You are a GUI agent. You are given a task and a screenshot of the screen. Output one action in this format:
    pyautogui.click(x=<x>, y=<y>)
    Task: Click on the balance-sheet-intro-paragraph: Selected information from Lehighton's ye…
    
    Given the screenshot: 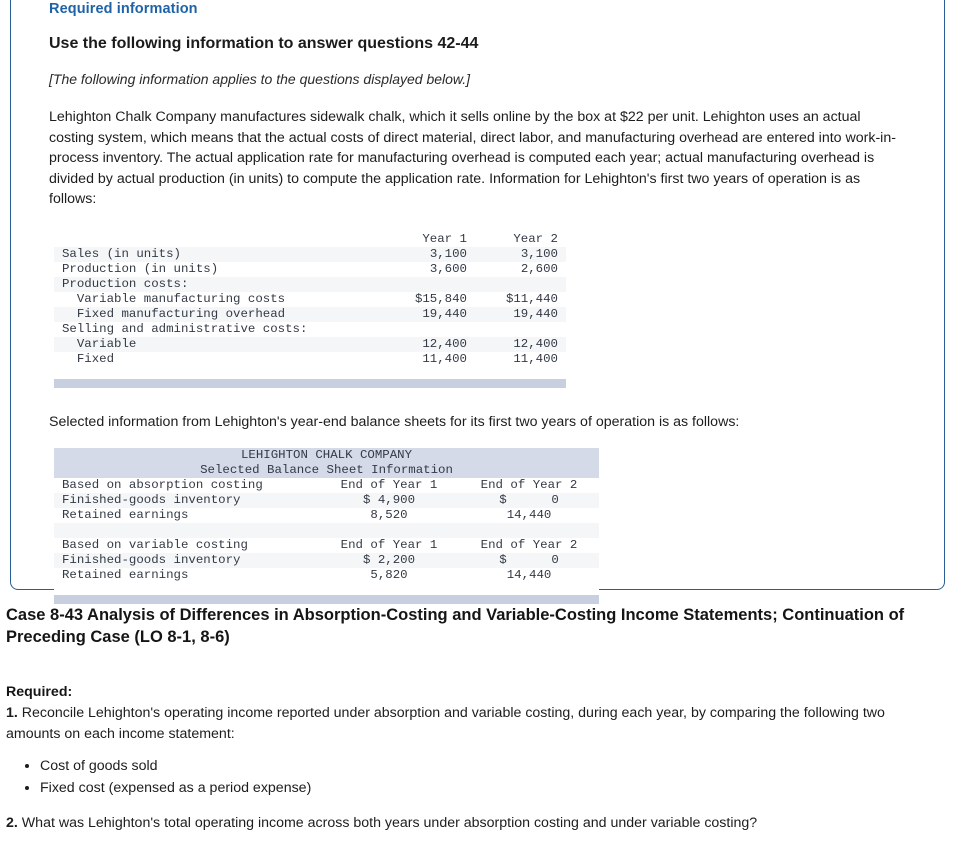 What is the action you would take?
    pyautogui.click(x=394, y=421)
    